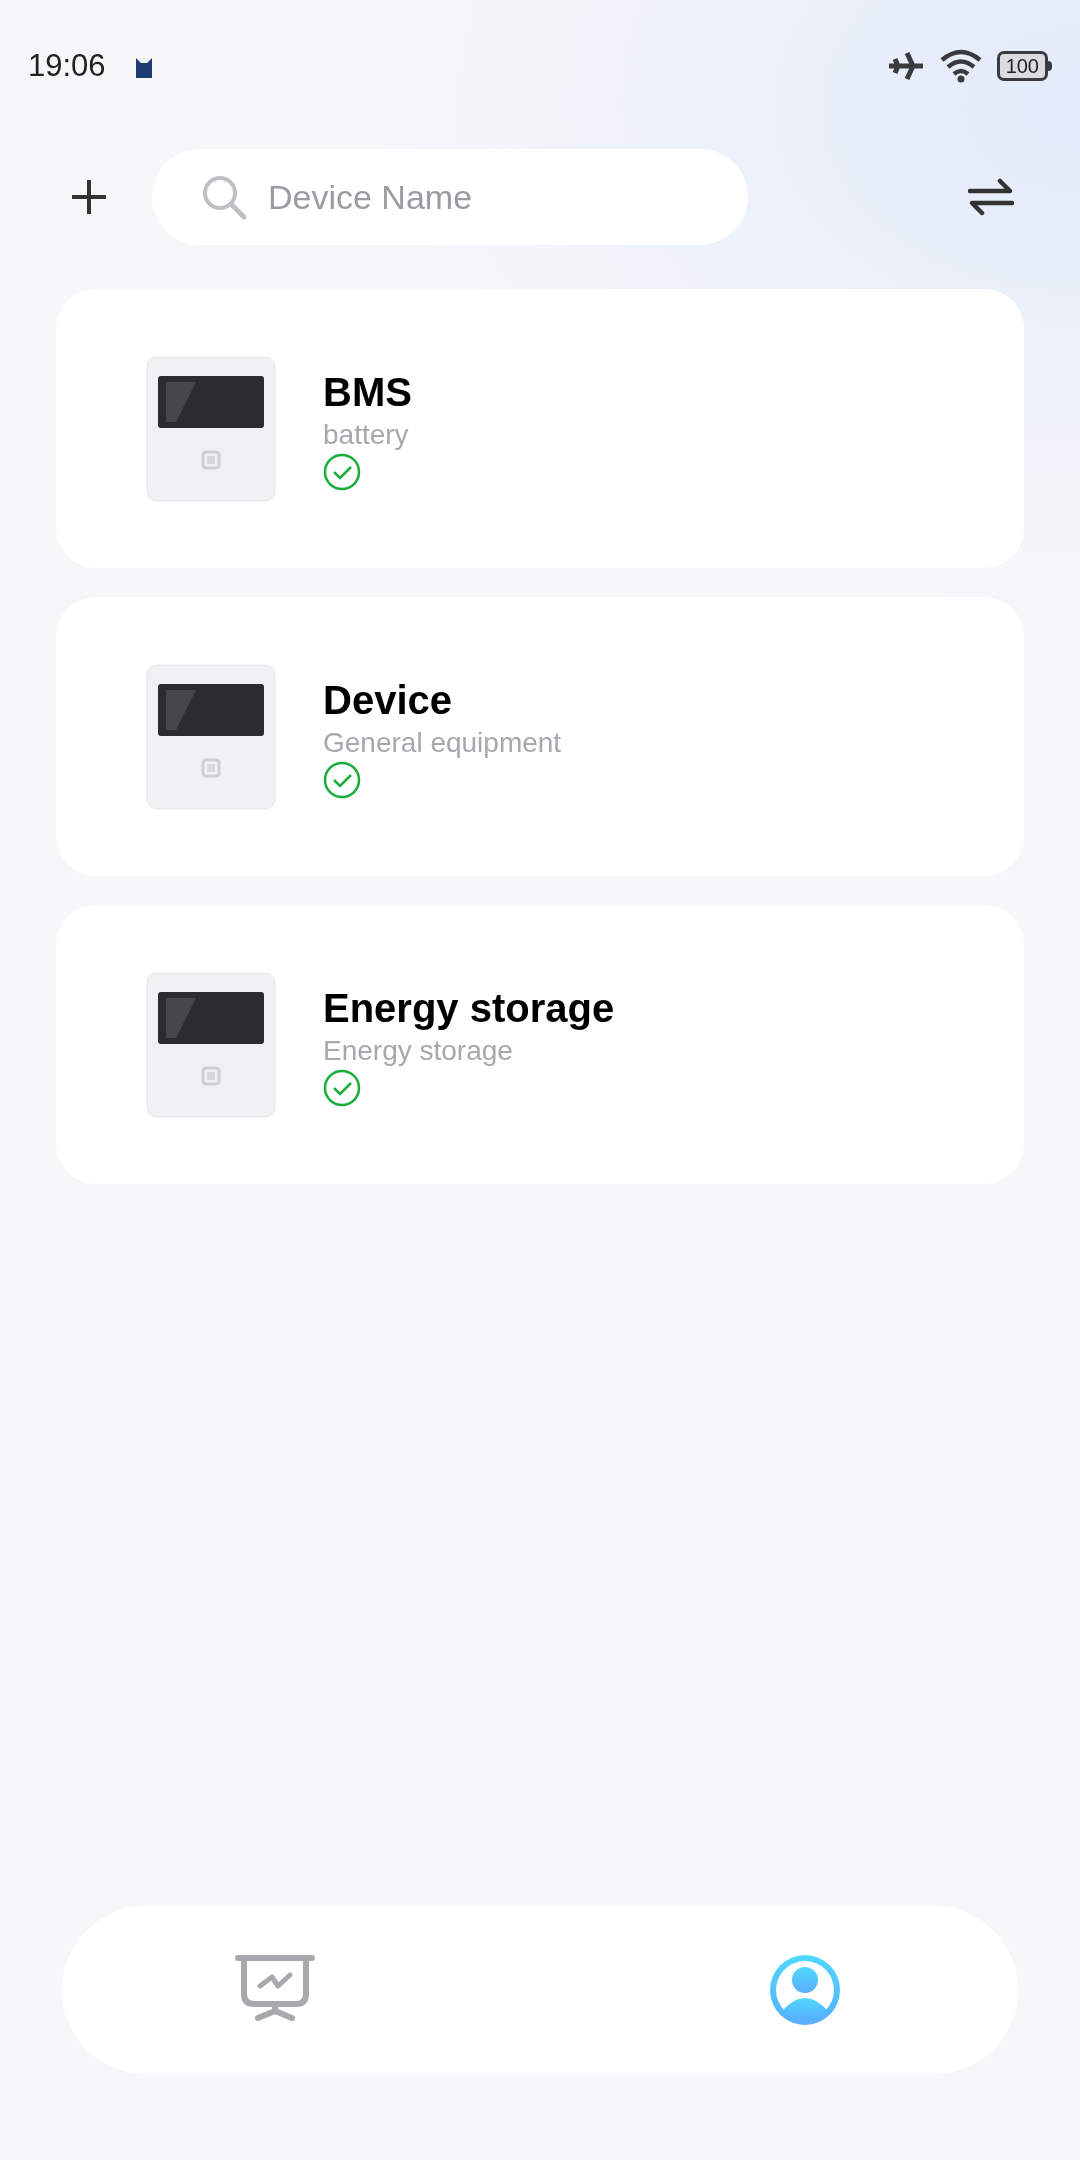 The image size is (1080, 2160). I want to click on search-icon, so click(224, 197).